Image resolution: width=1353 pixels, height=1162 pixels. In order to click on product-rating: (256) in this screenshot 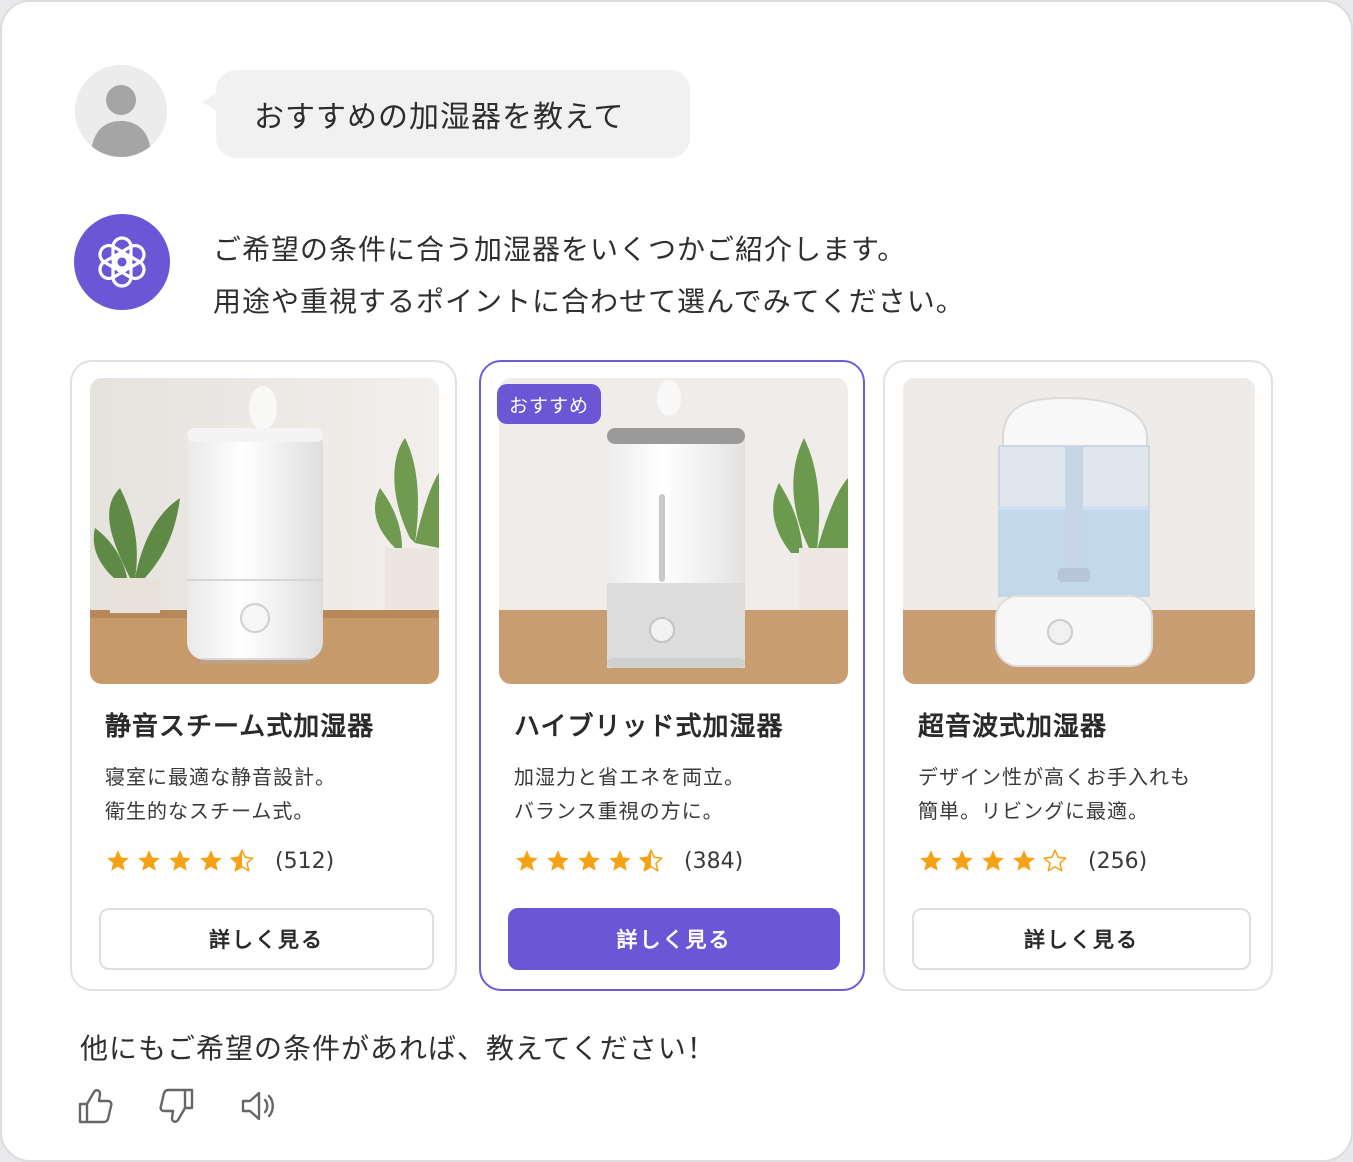, I will do `click(1032, 861)`.